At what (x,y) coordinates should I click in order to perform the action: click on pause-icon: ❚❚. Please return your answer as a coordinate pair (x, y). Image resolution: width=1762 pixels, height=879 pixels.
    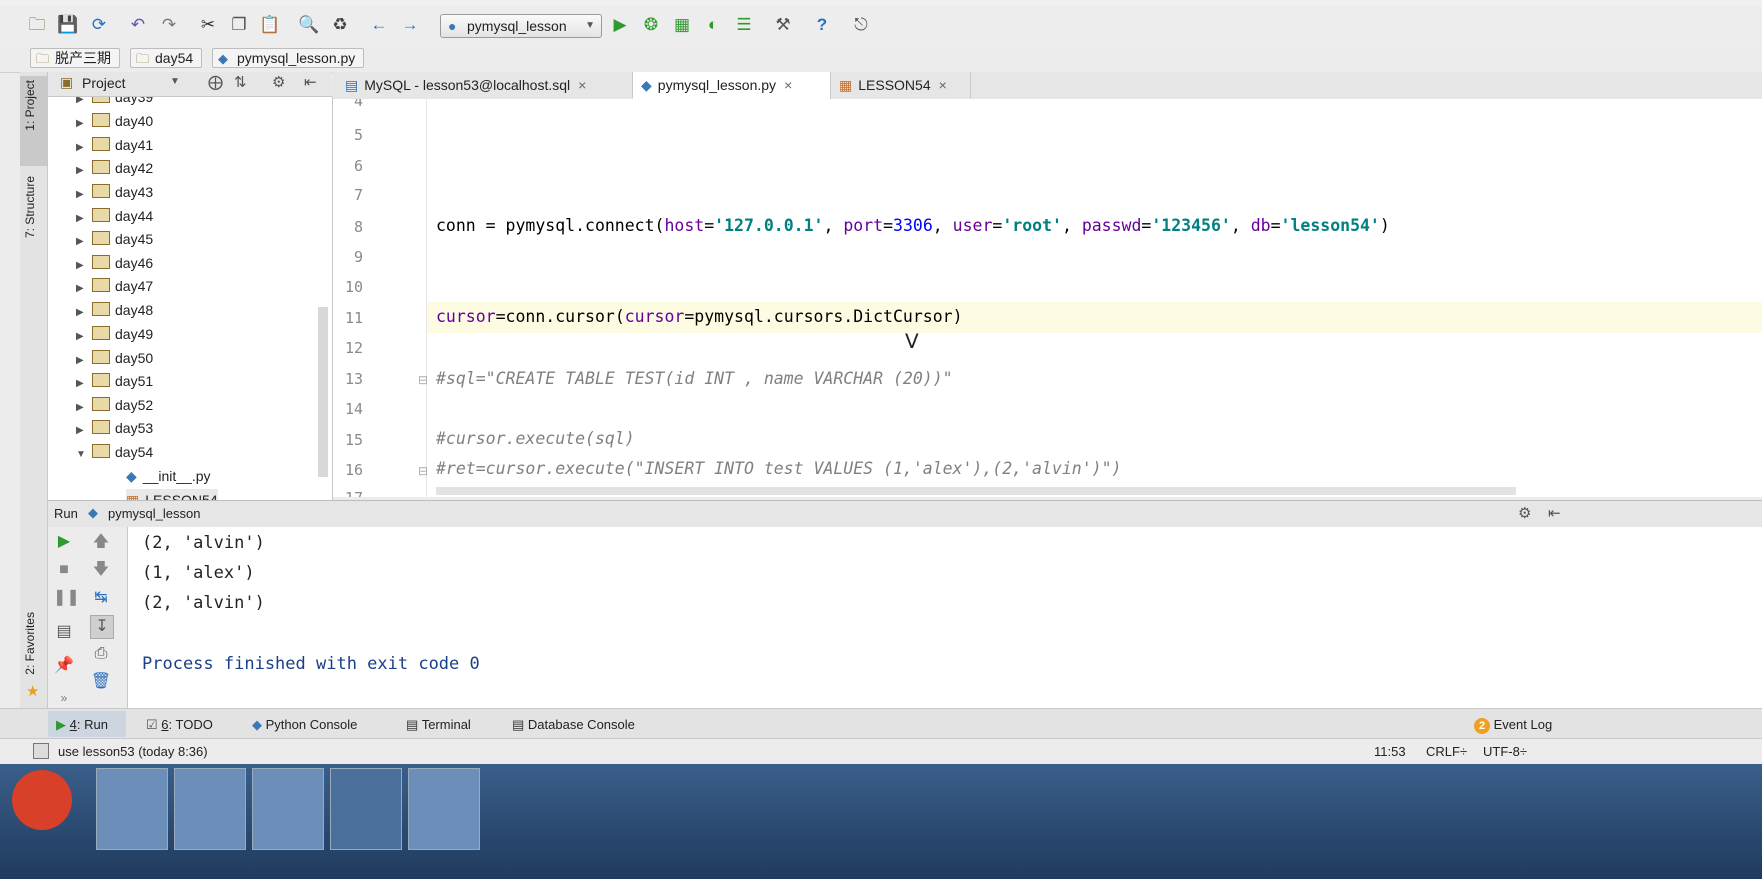
    Looking at the image, I should click on (66, 598).